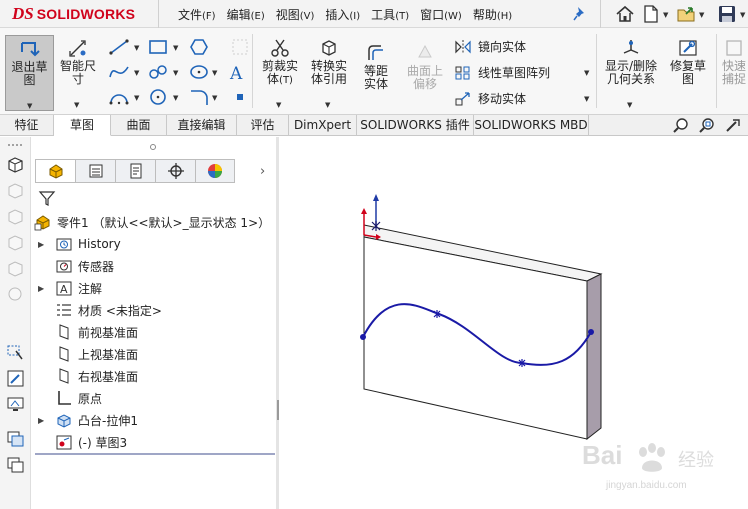  Describe the element at coordinates (238, 72) in the screenshot. I see `text-tool-icon: A` at that location.